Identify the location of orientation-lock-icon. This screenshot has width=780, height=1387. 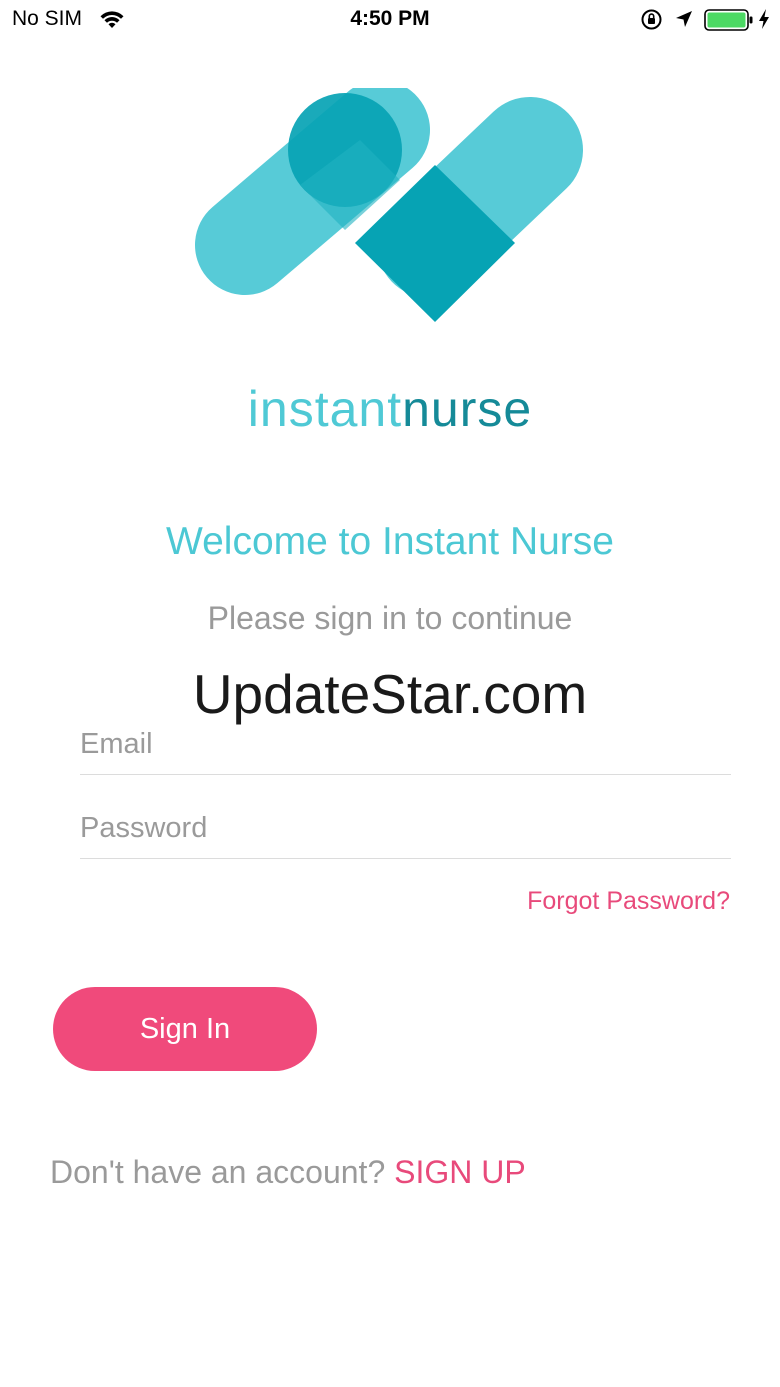
(651, 19).